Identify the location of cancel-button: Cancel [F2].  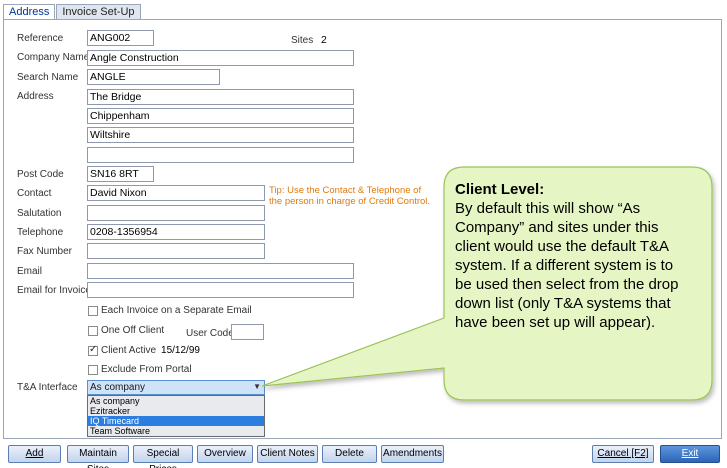
(623, 454).